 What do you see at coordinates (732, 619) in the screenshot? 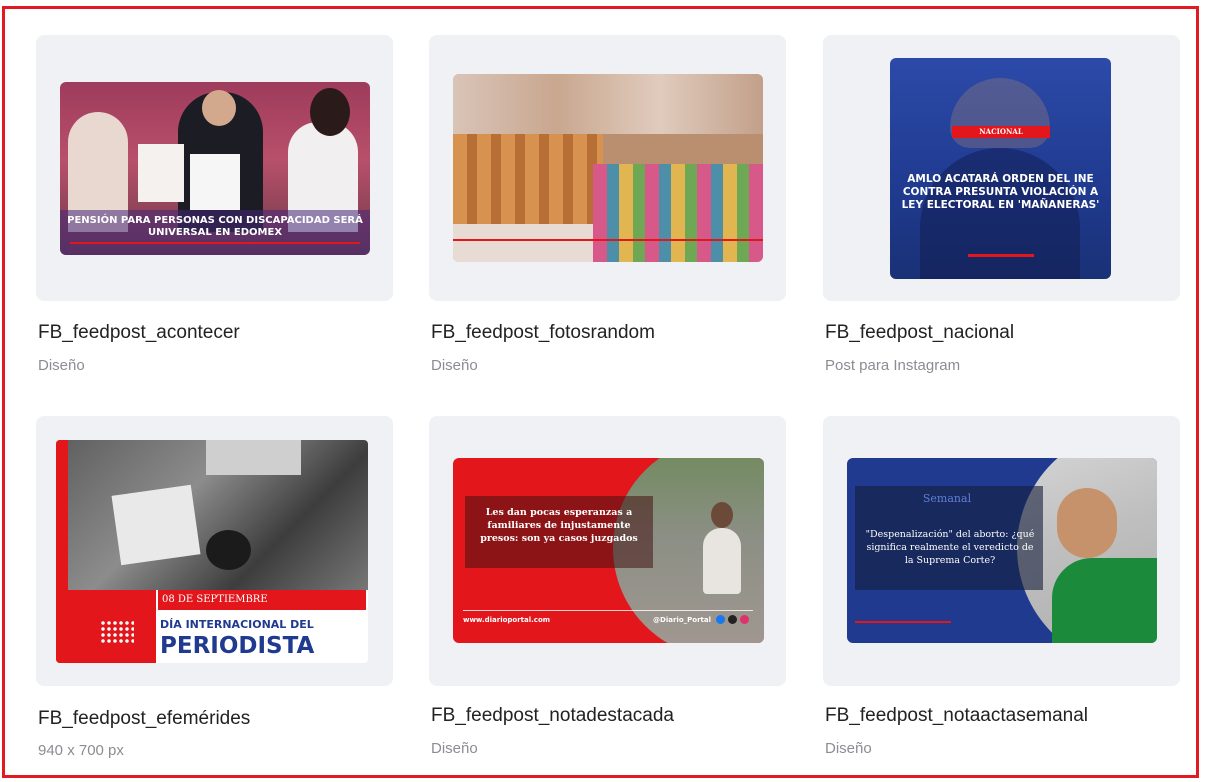
I see `x-icon` at bounding box center [732, 619].